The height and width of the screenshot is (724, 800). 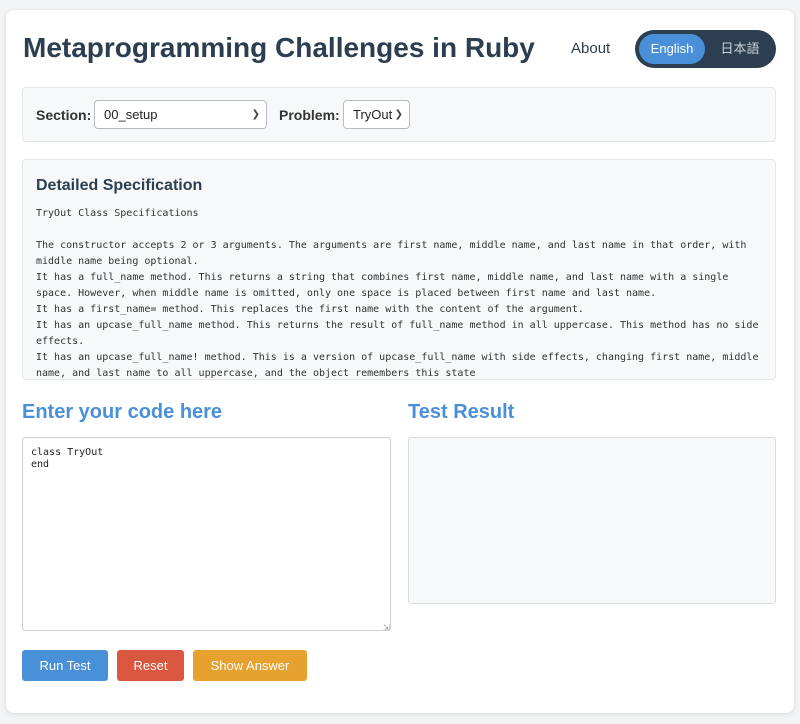 I want to click on problem-select: TryOut ❯, so click(x=376, y=114).